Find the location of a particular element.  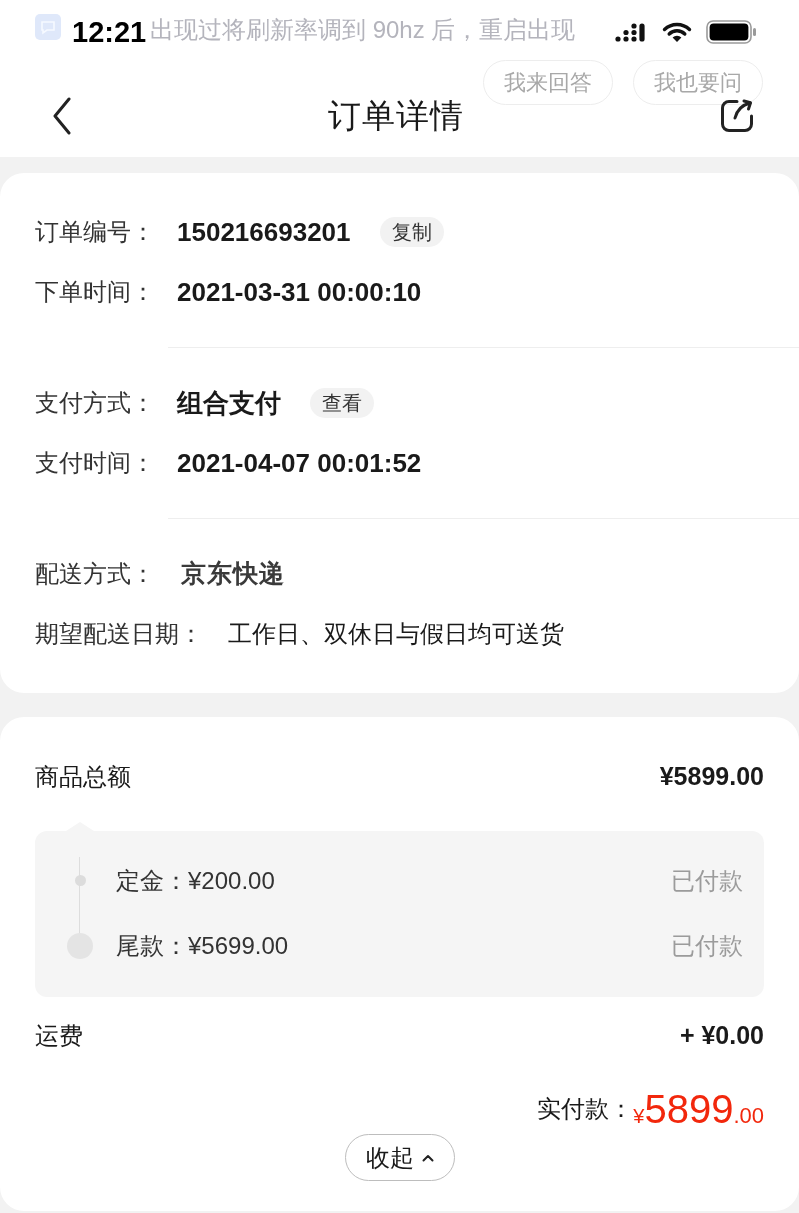

status-time: 12:21 is located at coordinates (109, 32).